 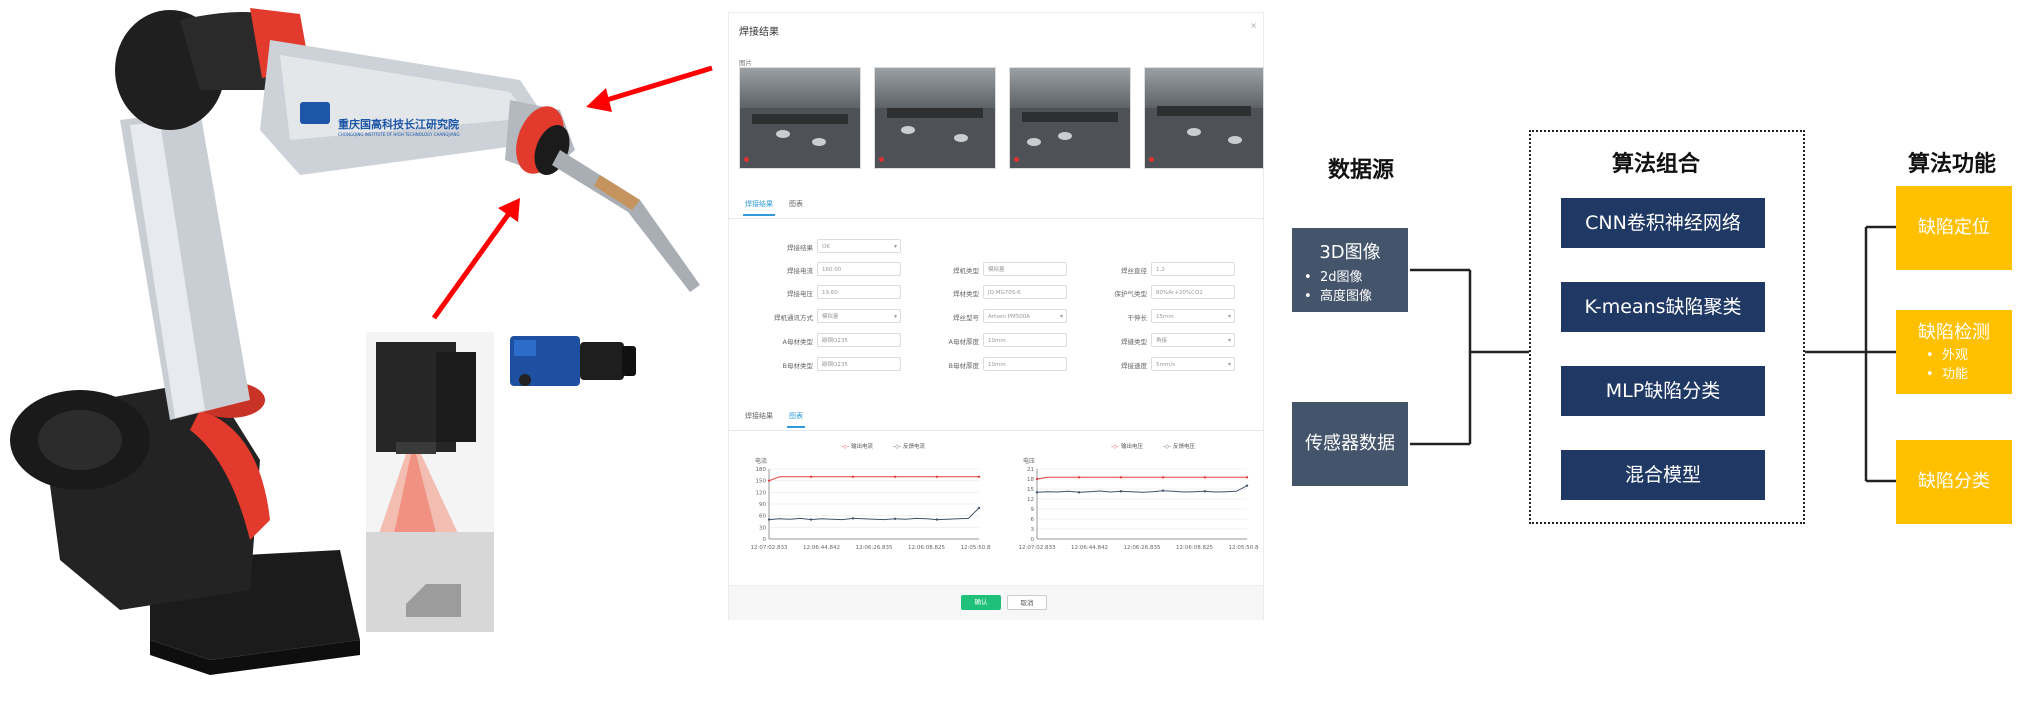 I want to click on algorithm-kmeans-box: K-means缺陷聚类, so click(x=1663, y=307).